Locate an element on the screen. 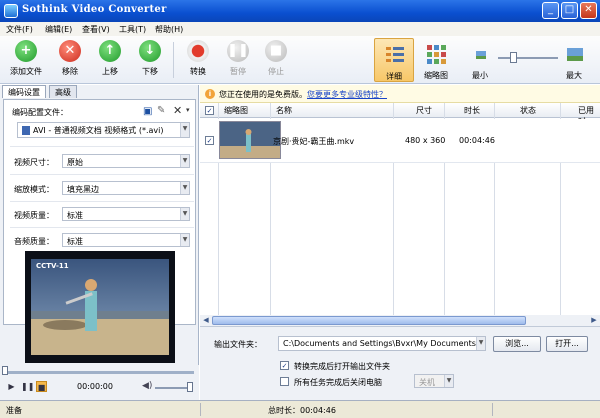 The height and width of the screenshot is (418, 600). add-file-button: + 添加文件 is located at coordinates (26, 61).